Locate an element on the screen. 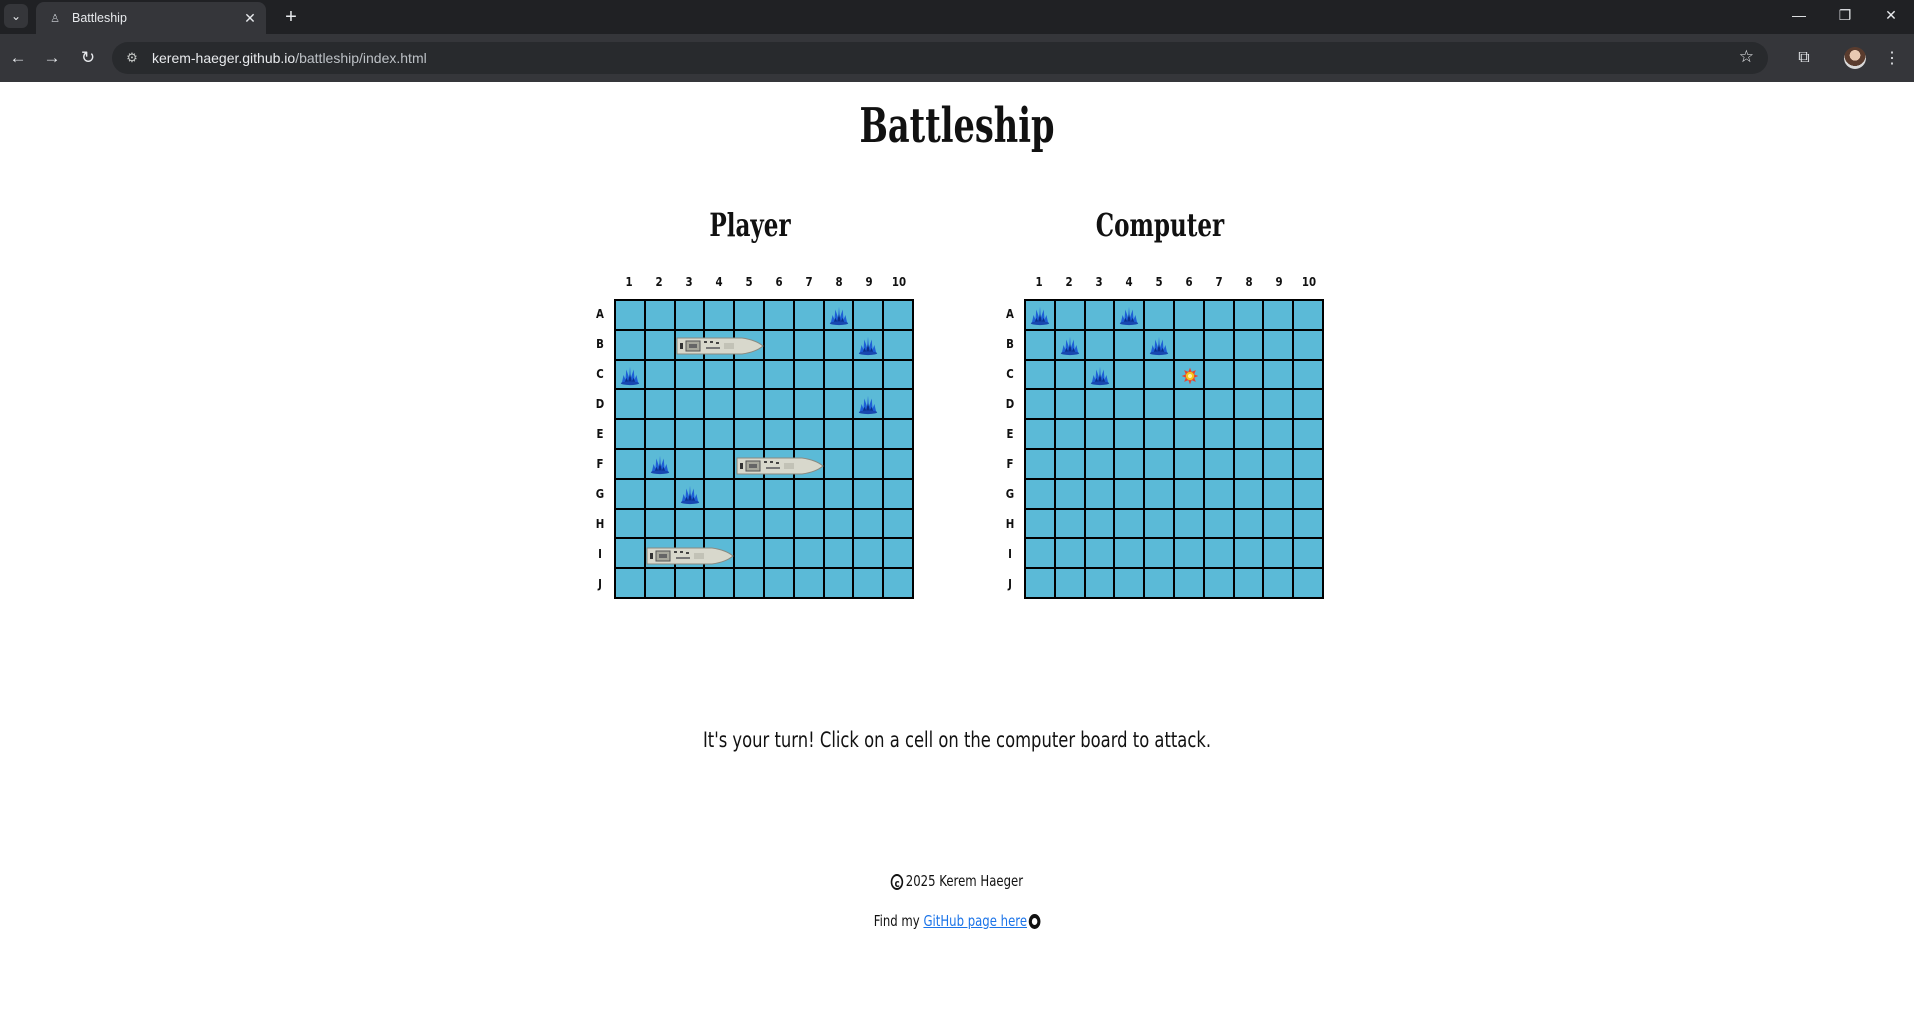  extensions-icon: ⧉ is located at coordinates (1804, 58).